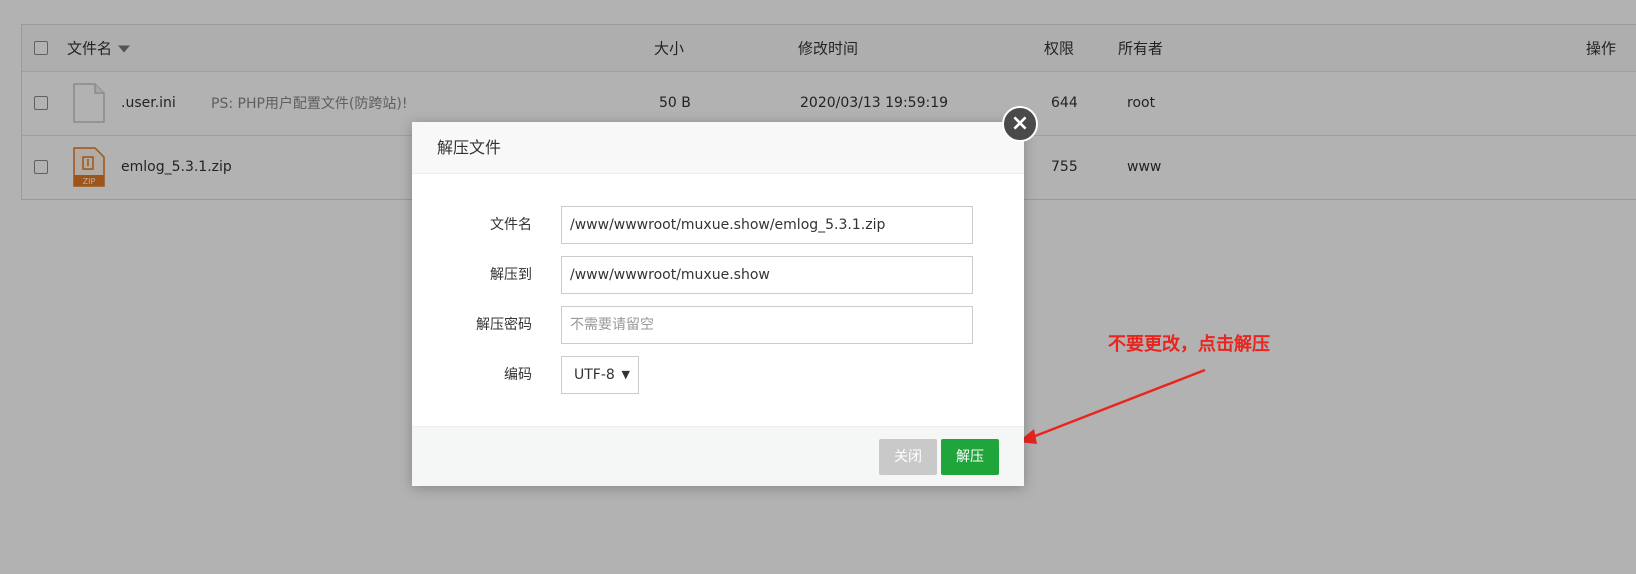 The height and width of the screenshot is (574, 1636). I want to click on encoding-select: UTF-8 ▼, so click(600, 375).